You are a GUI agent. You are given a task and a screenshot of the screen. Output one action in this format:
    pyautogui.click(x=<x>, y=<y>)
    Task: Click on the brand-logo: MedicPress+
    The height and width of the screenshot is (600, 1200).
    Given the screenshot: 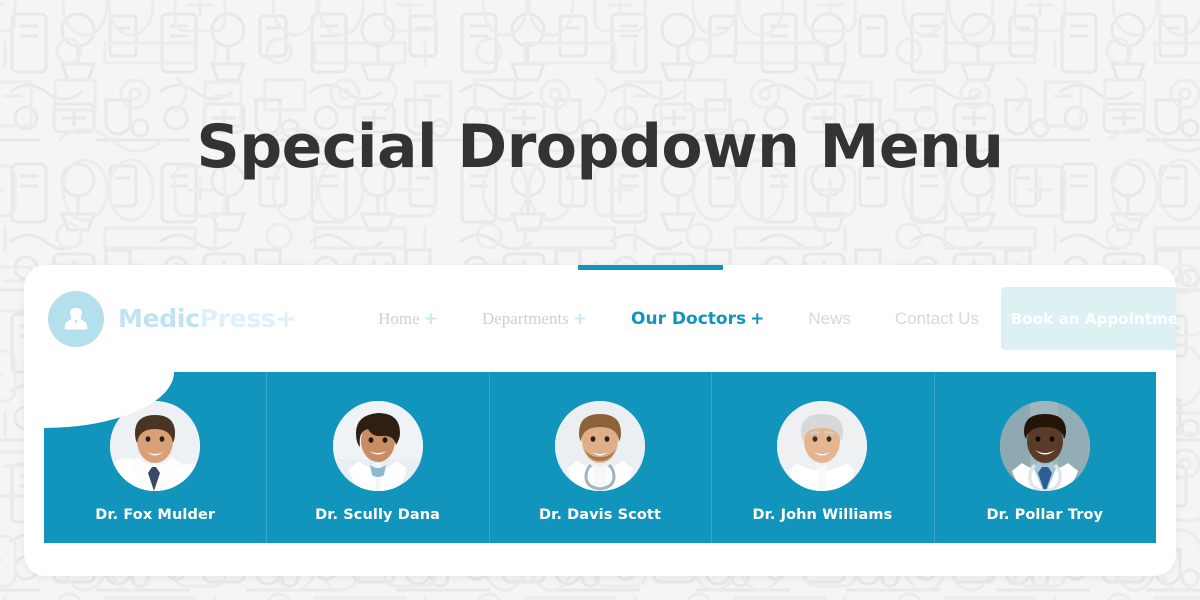 What is the action you would take?
    pyautogui.click(x=172, y=318)
    